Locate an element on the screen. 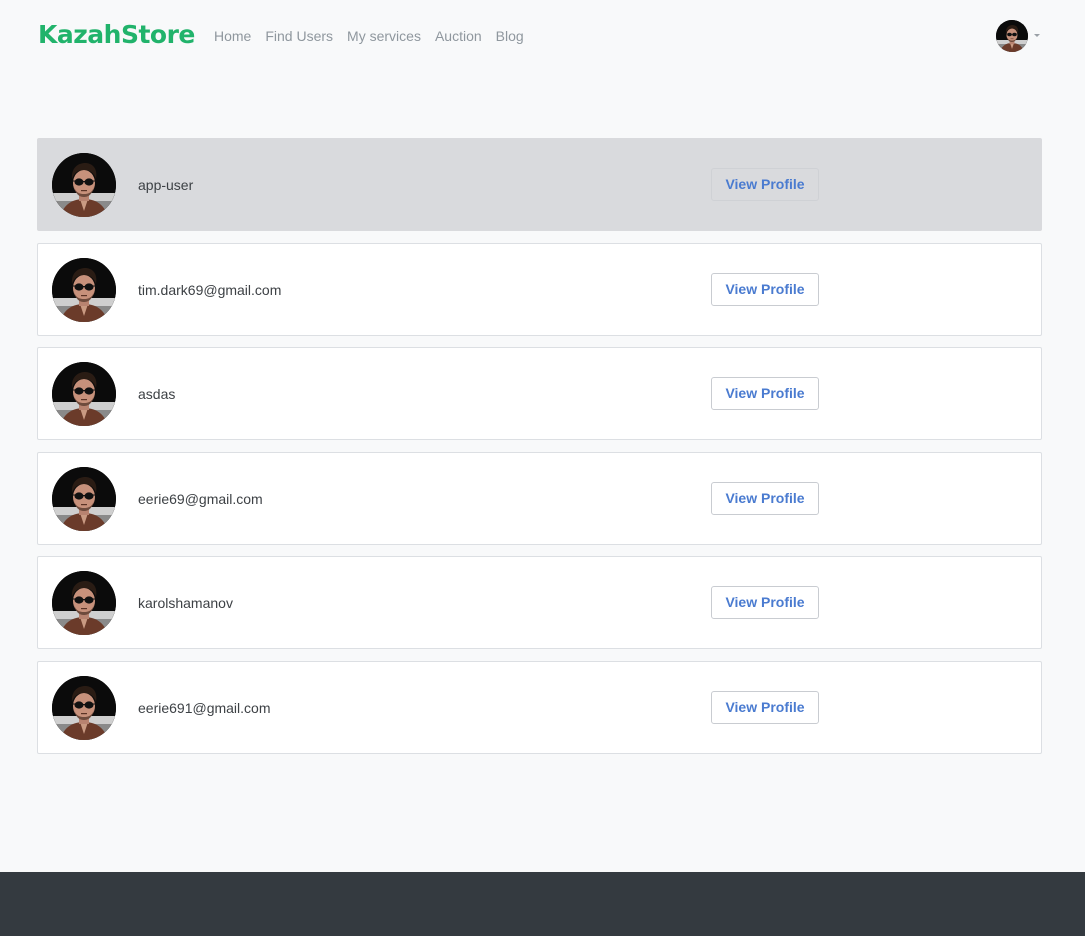 The height and width of the screenshot is (936, 1085). footer is located at coordinates (542, 904).